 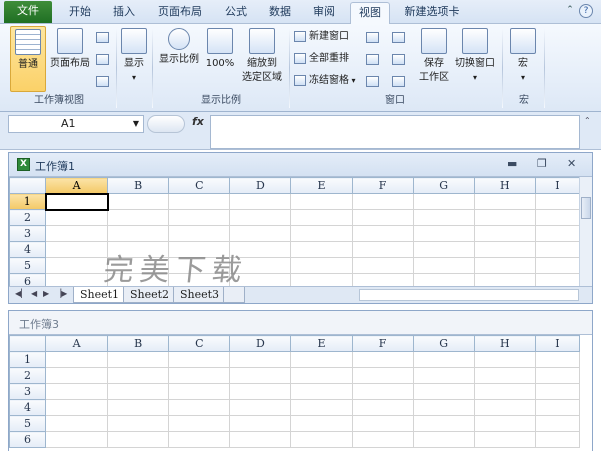 I want to click on macros-button: 宏 ▾, so click(x=523, y=59).